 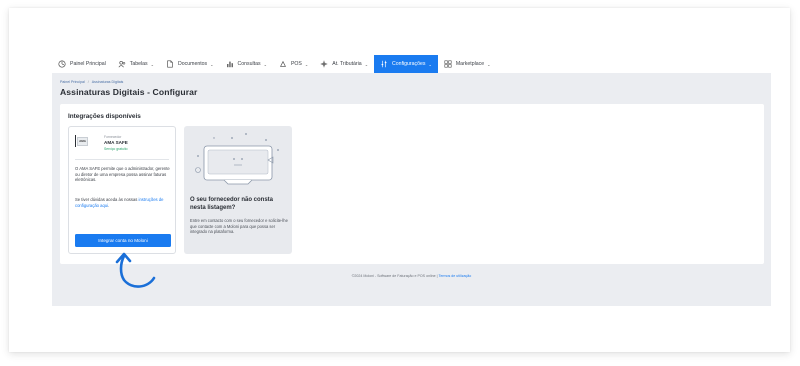 What do you see at coordinates (72, 82) in the screenshot?
I see `breadcrumb-home-link: Painel Principal` at bounding box center [72, 82].